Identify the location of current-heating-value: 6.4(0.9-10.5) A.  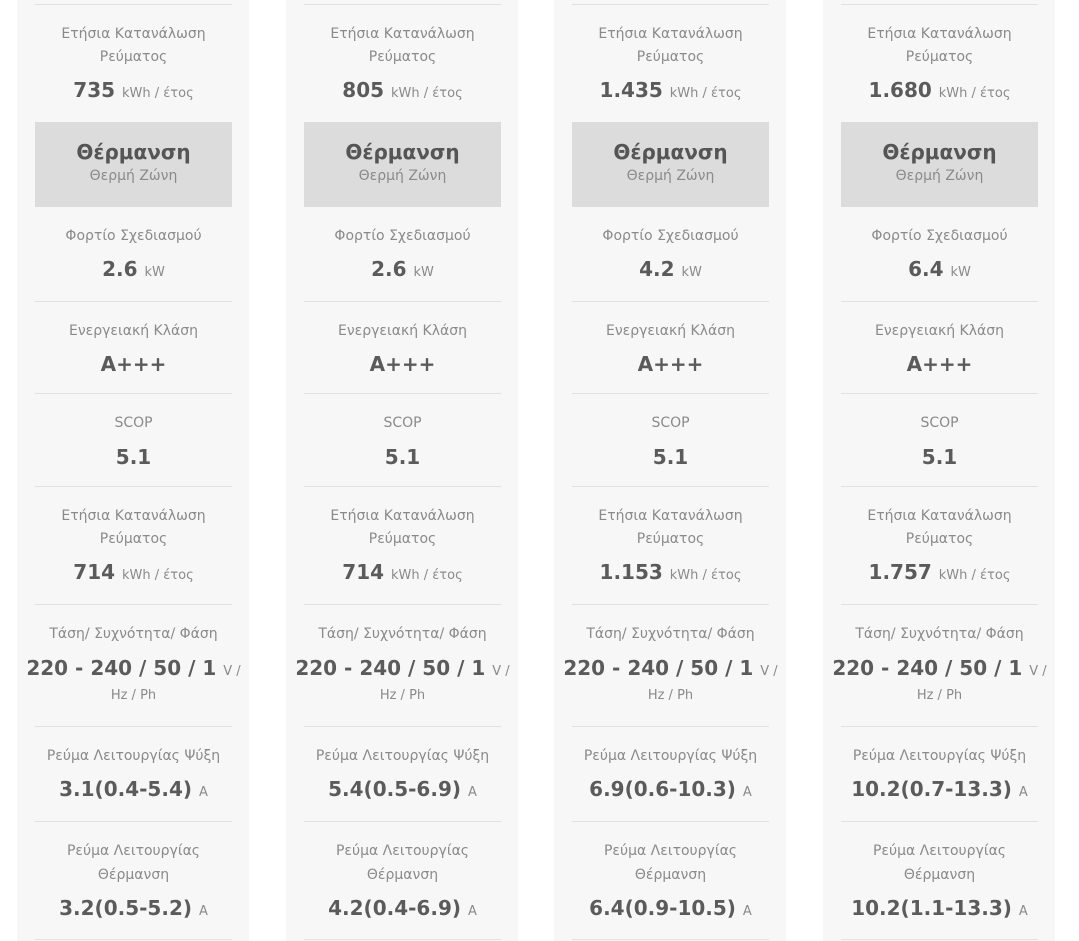
(670, 908).